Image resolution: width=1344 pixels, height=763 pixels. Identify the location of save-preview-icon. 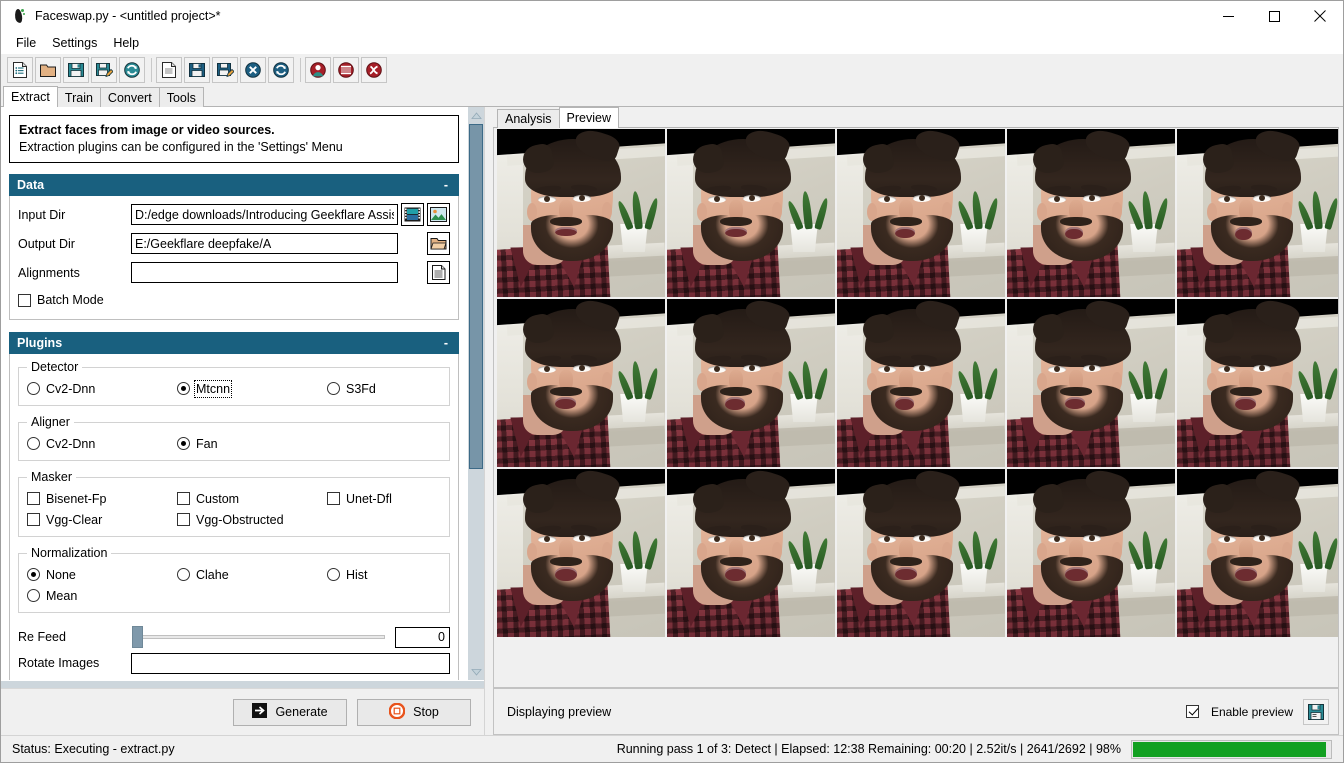
(1316, 711).